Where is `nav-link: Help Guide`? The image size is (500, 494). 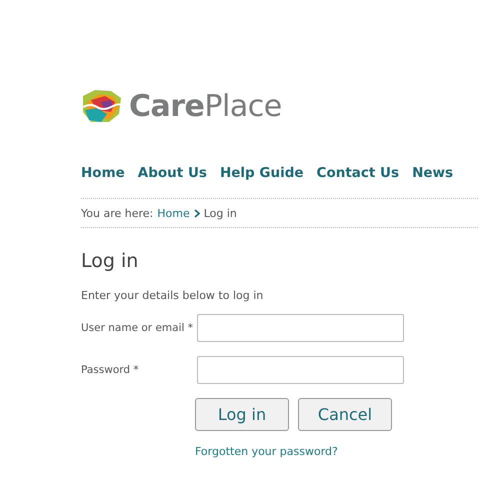 nav-link: Help Guide is located at coordinates (262, 173).